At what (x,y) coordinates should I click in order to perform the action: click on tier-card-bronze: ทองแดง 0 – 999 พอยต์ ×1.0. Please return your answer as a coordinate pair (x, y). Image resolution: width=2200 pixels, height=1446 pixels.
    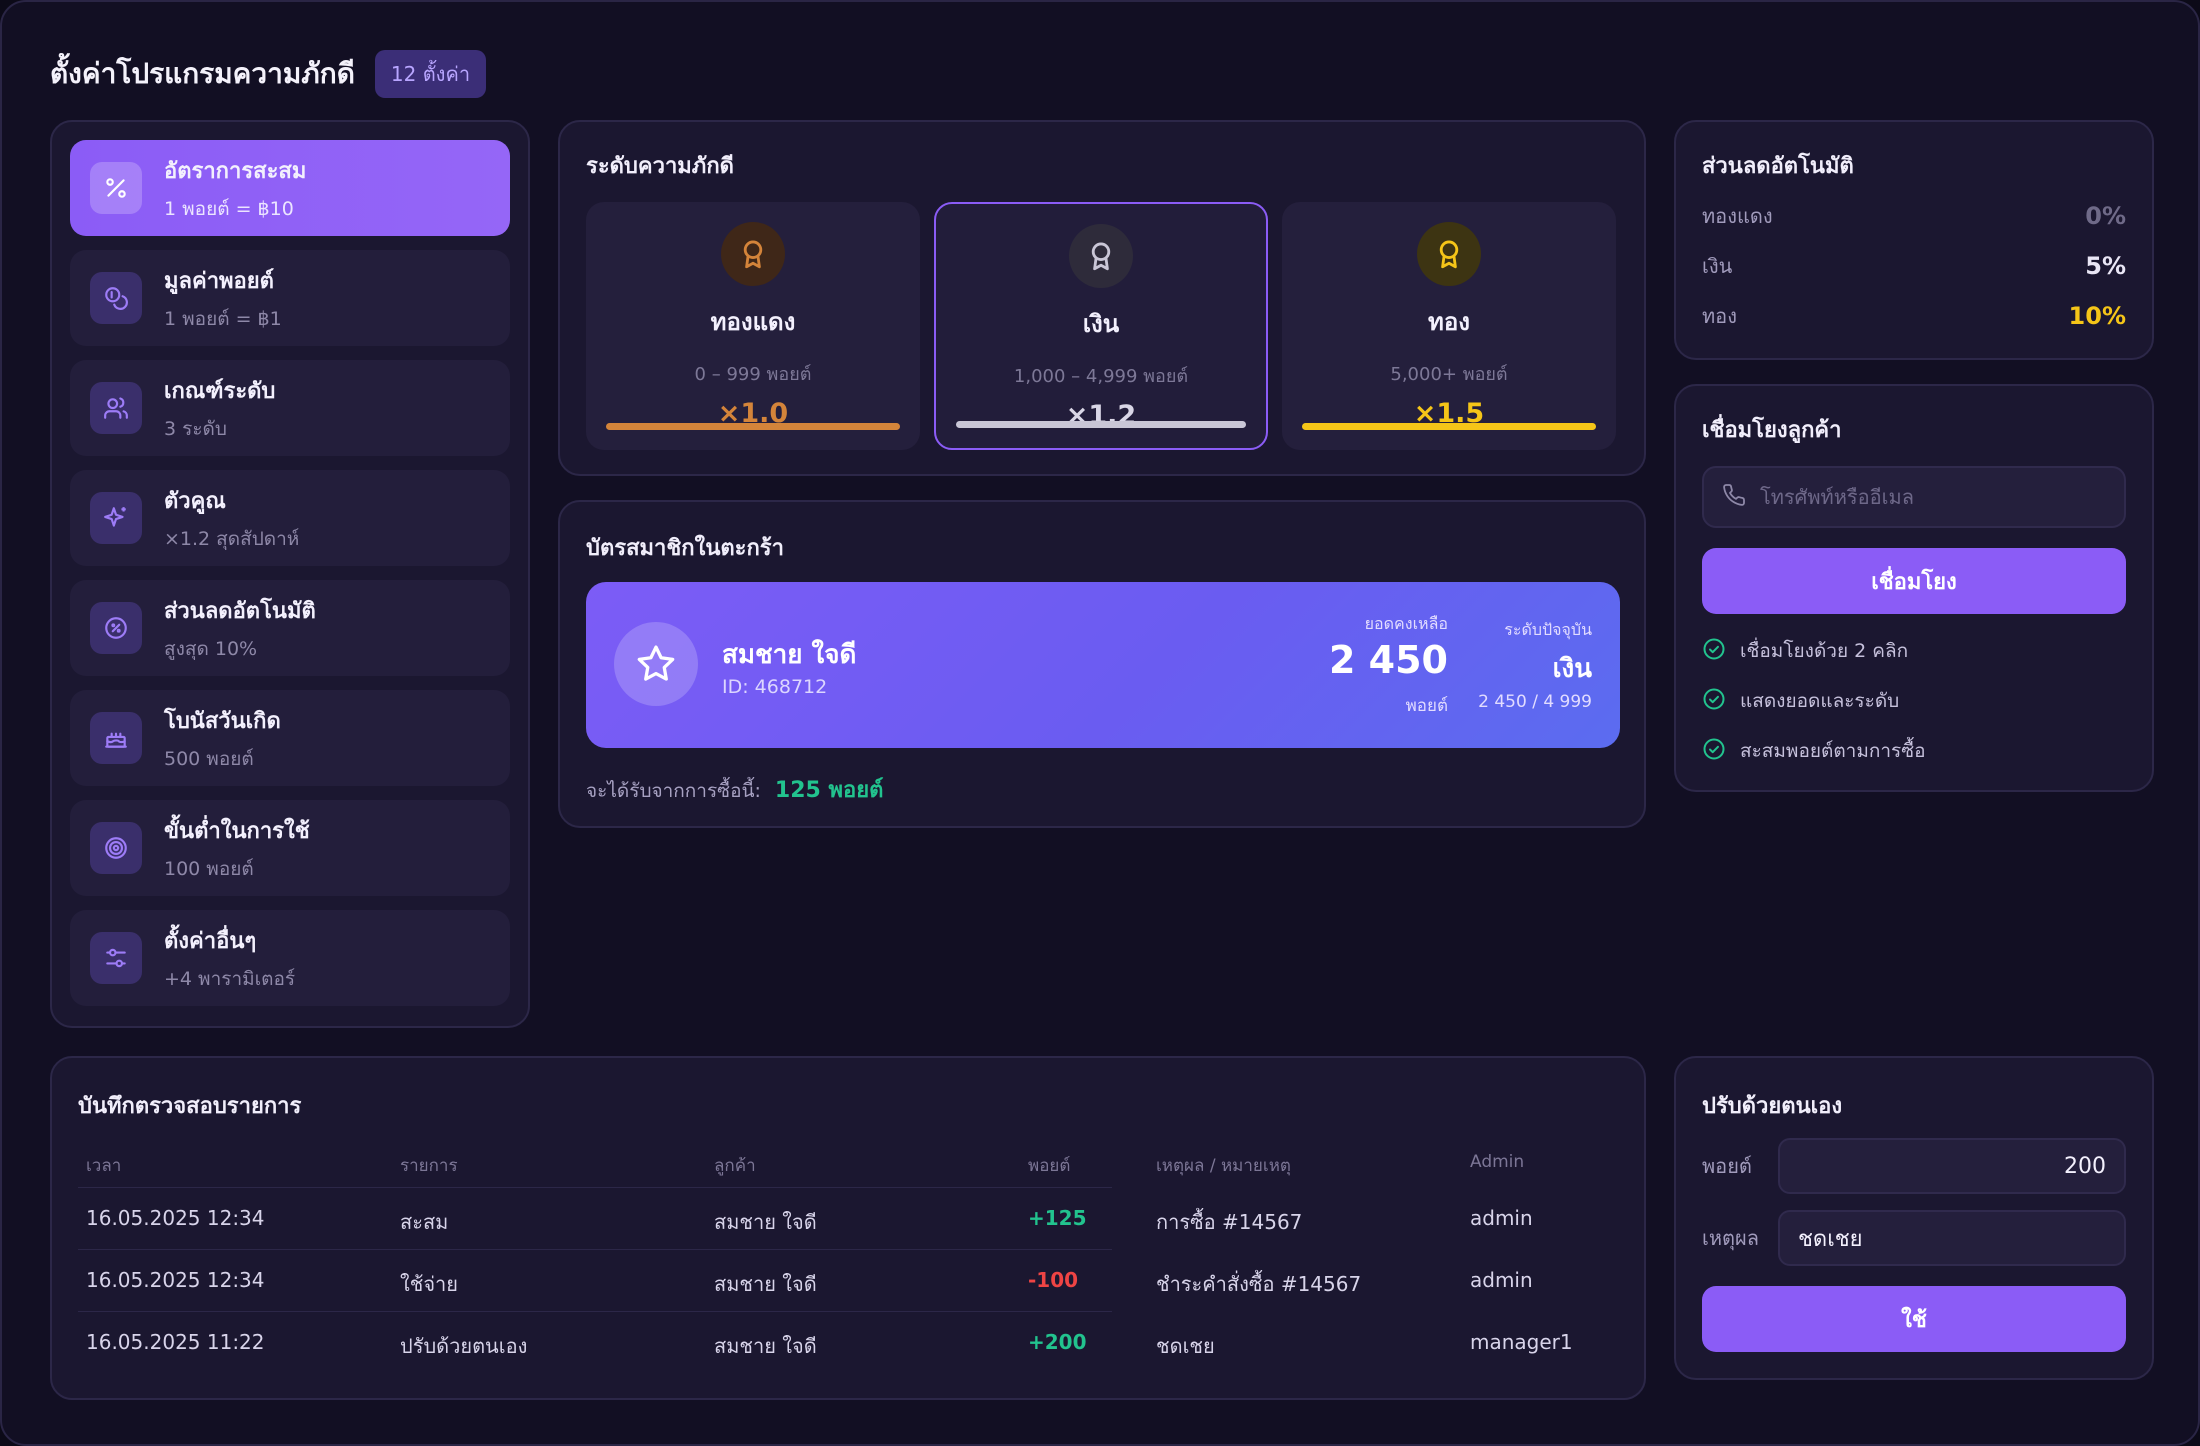
    Looking at the image, I should click on (753, 326).